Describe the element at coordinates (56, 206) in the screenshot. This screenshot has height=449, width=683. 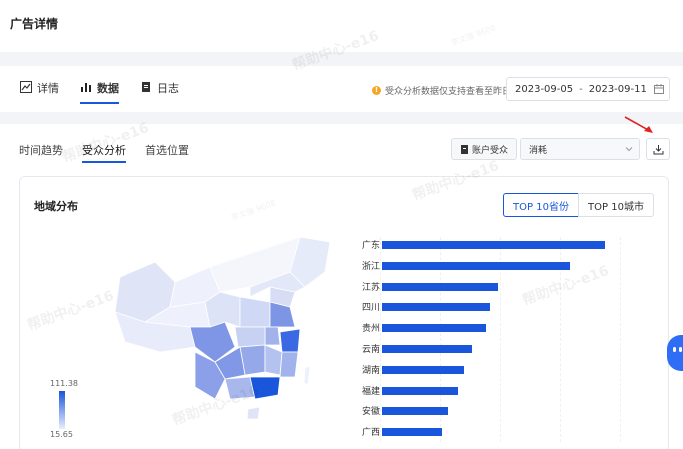
I see `region-distribution-title: 地域分布` at that location.